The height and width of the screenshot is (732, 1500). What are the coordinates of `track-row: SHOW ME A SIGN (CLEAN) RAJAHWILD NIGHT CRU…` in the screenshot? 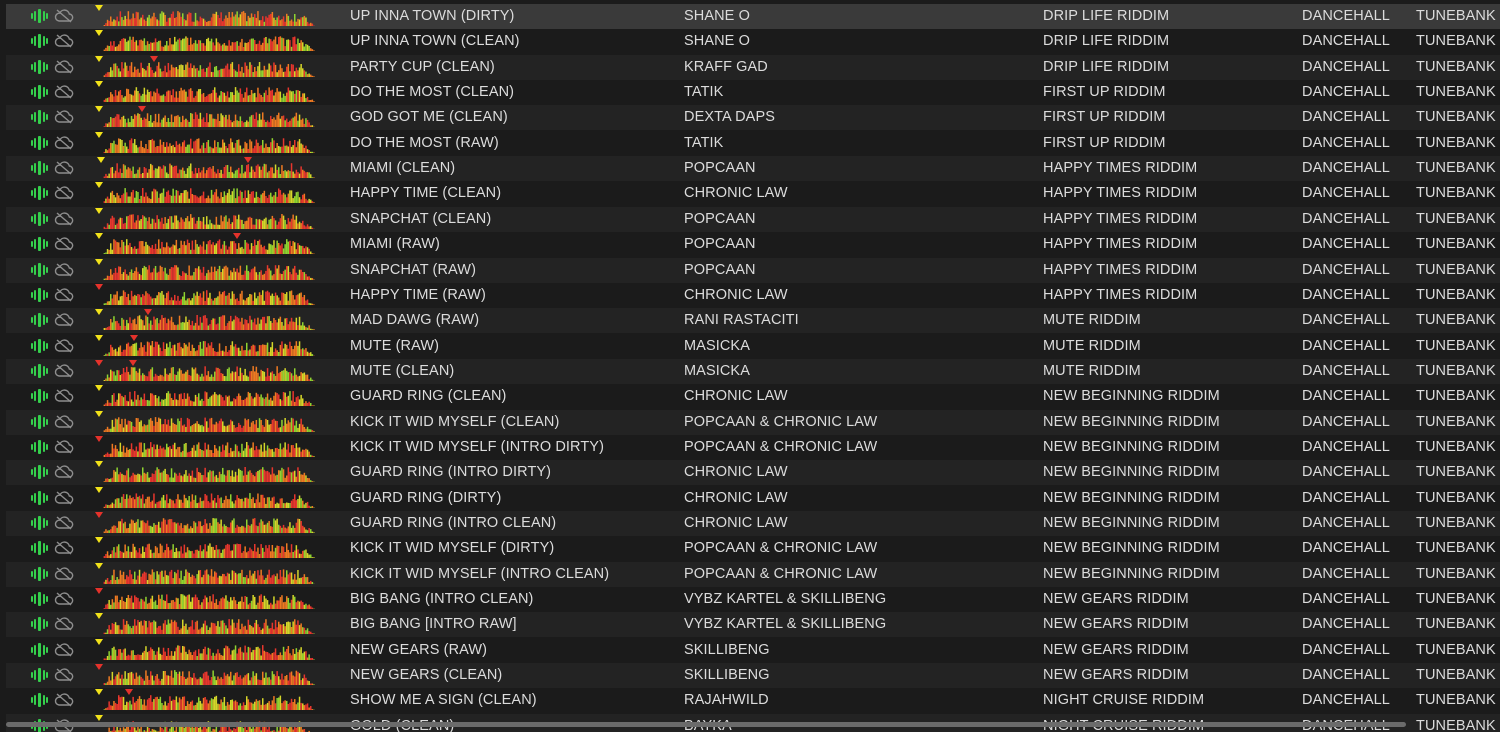 It's located at (753, 701).